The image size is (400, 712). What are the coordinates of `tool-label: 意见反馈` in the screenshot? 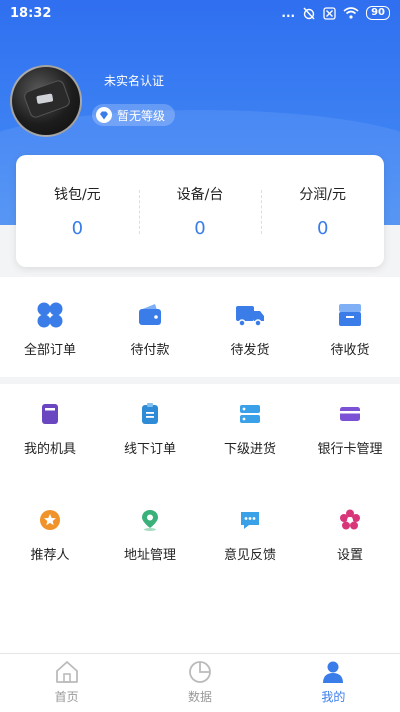 It's located at (249, 555).